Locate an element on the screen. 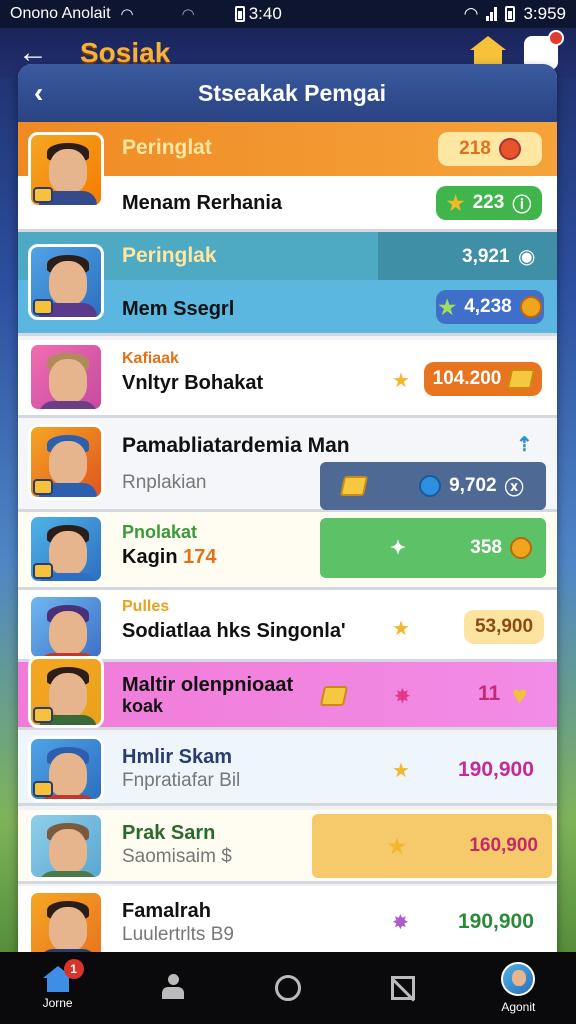 The image size is (576, 1024). nav-center is located at coordinates (288, 988).